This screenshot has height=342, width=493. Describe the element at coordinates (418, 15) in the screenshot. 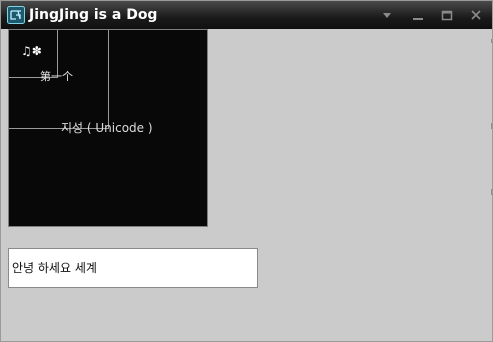

I see `minimize-icon` at that location.